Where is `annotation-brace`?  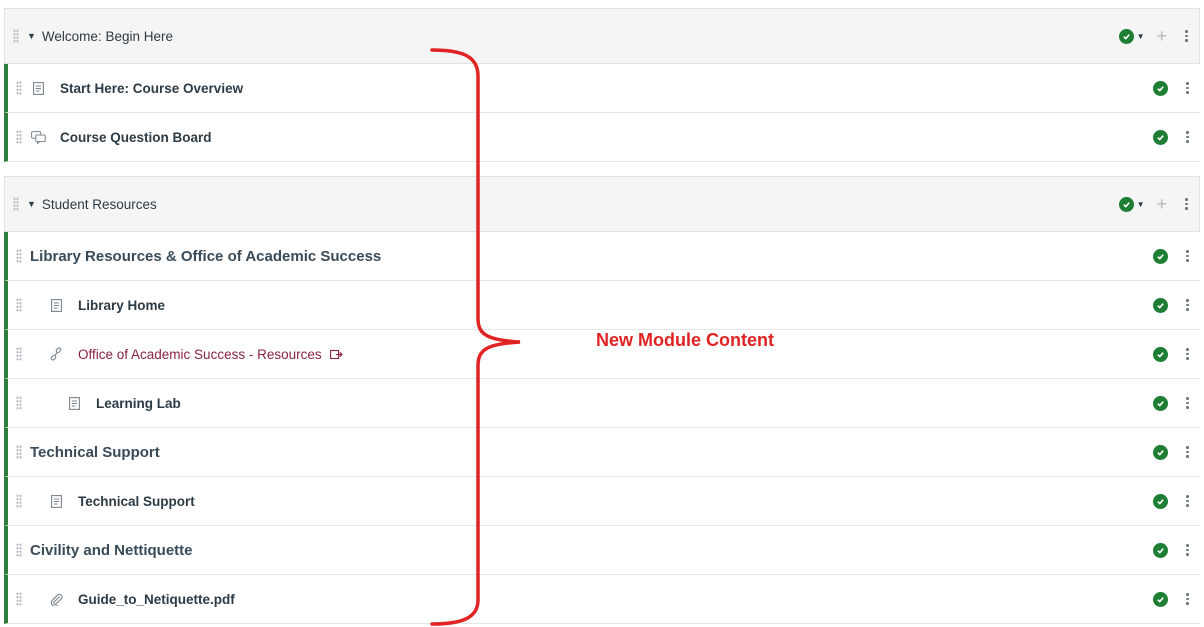
annotation-brace is located at coordinates (475, 337).